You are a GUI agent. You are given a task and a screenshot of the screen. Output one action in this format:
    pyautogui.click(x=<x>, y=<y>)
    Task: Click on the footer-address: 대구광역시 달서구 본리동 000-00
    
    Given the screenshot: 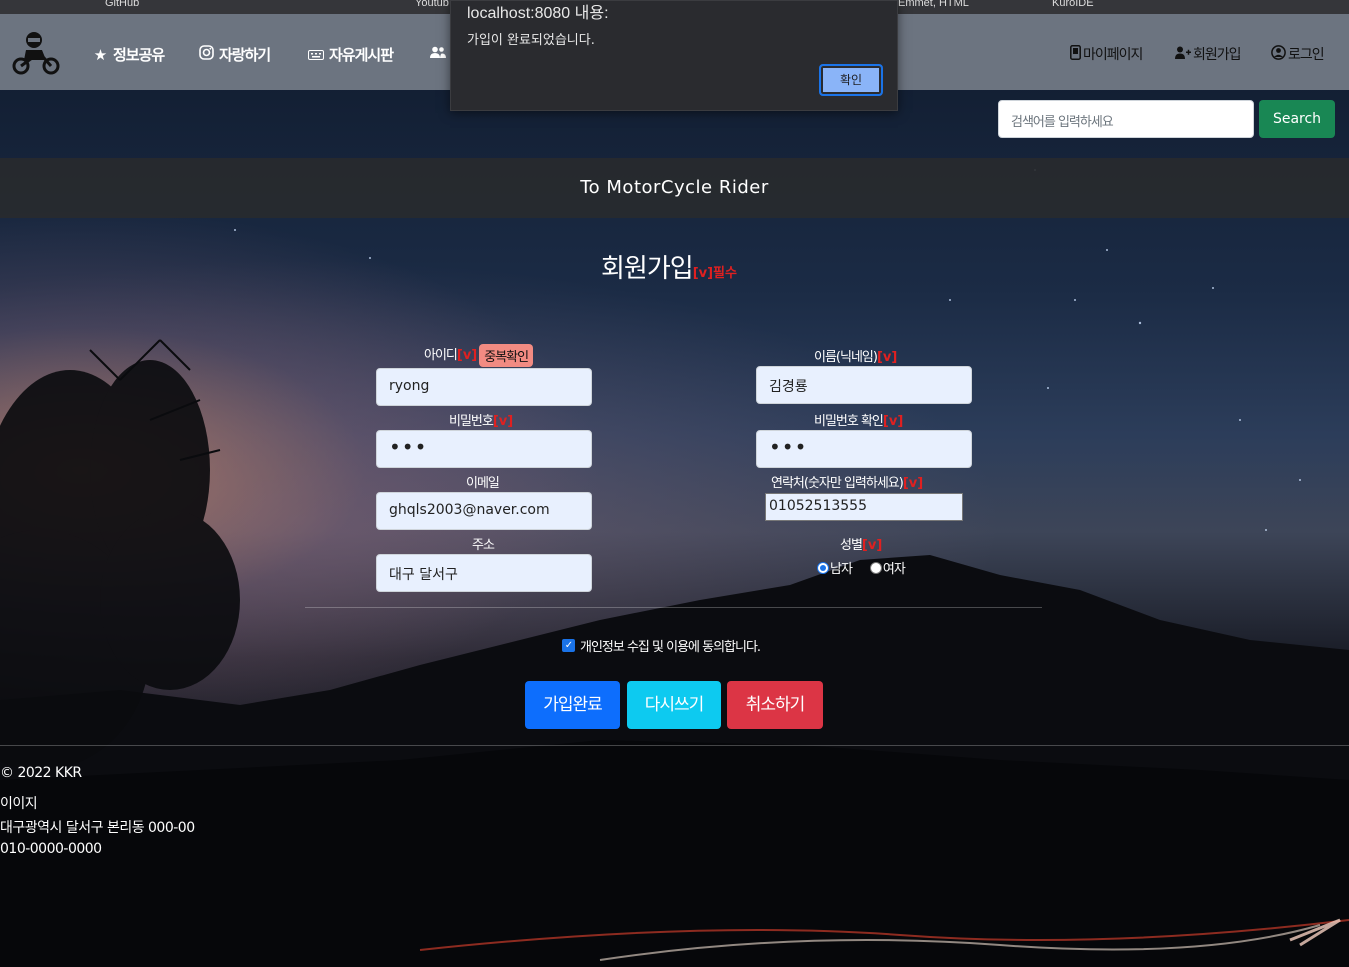 What is the action you would take?
    pyautogui.click(x=97, y=828)
    